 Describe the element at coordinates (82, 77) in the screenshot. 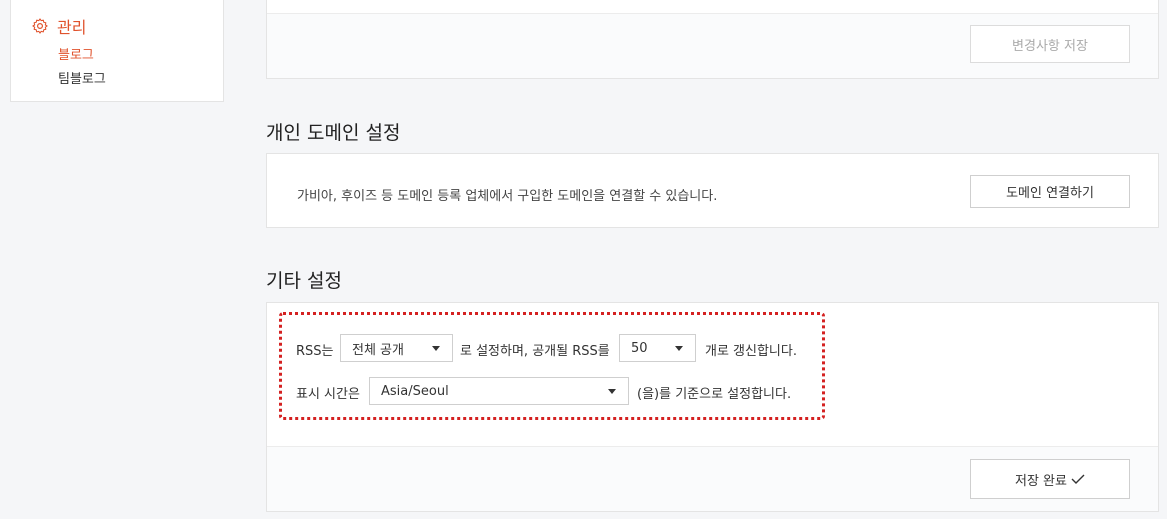

I see `sidebar-item-teamblog: 팀블로그` at that location.